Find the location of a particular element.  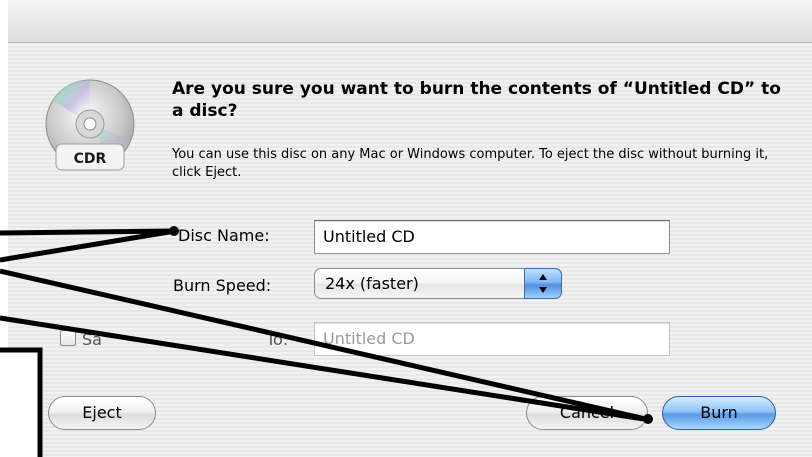

disc-name-label: Disc Name: is located at coordinates (224, 235).